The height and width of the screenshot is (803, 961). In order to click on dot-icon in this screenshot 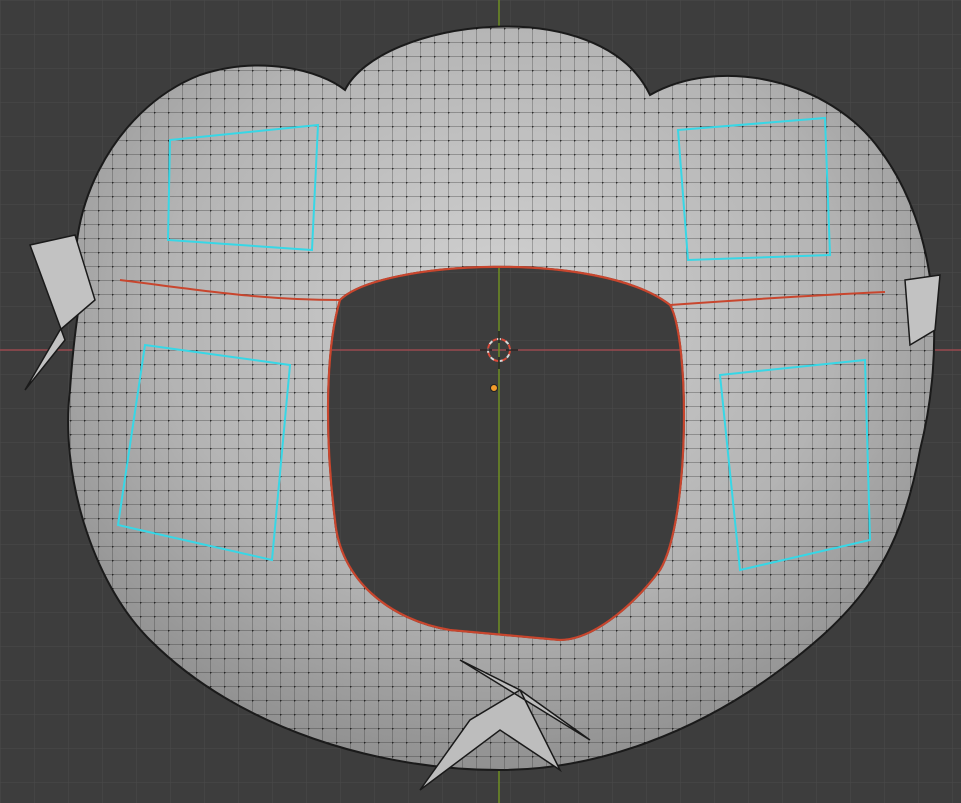, I will do `click(494, 388)`.